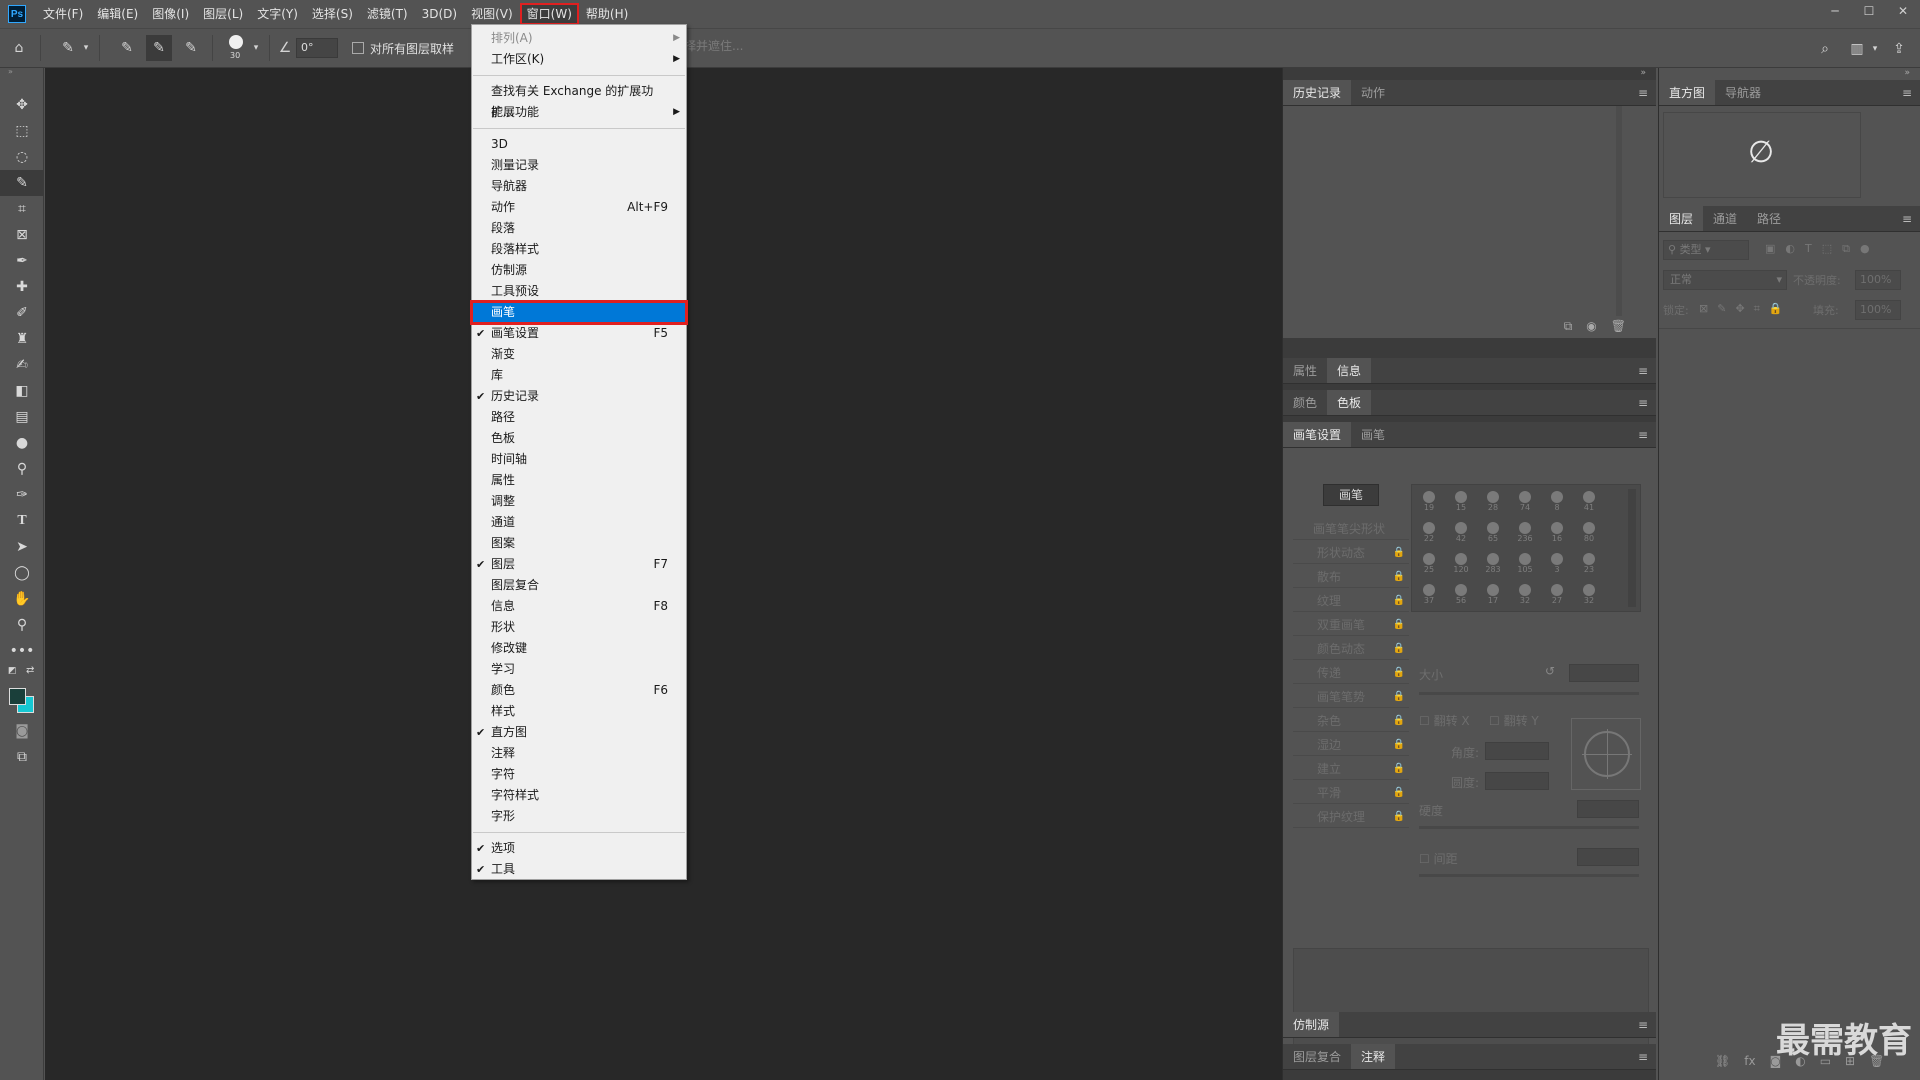  I want to click on menu-item-items-19: 图案, so click(579, 543).